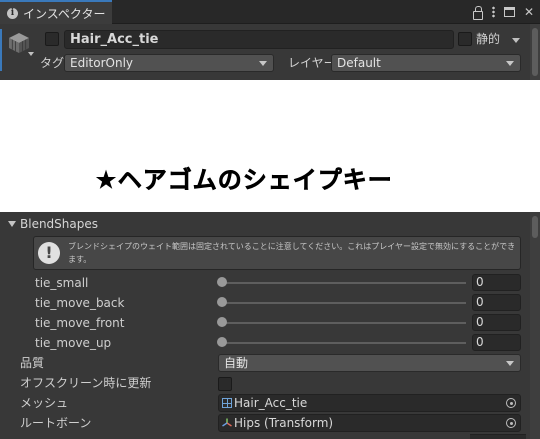 The image size is (540, 439). What do you see at coordinates (227, 422) in the screenshot?
I see `transform-icon` at bounding box center [227, 422].